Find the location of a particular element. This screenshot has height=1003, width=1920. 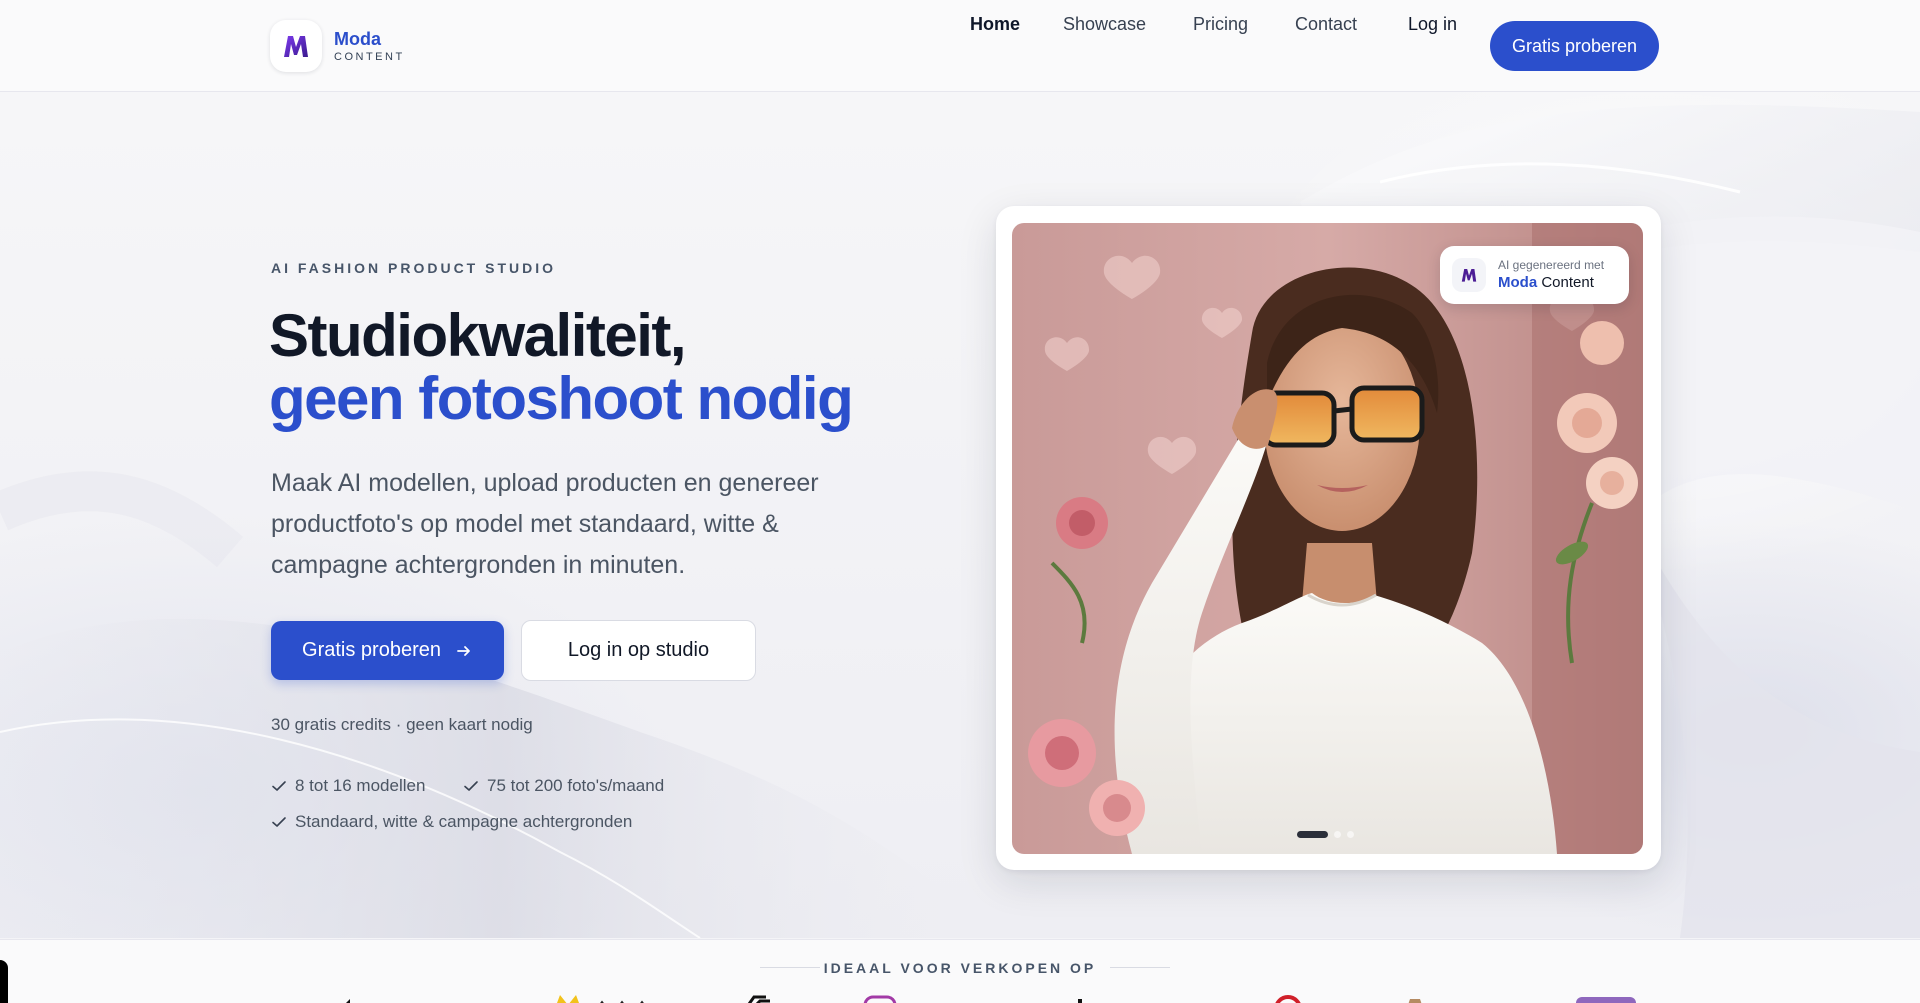

feature-label: 75 tot 200 foto's/maand is located at coordinates (576, 785).